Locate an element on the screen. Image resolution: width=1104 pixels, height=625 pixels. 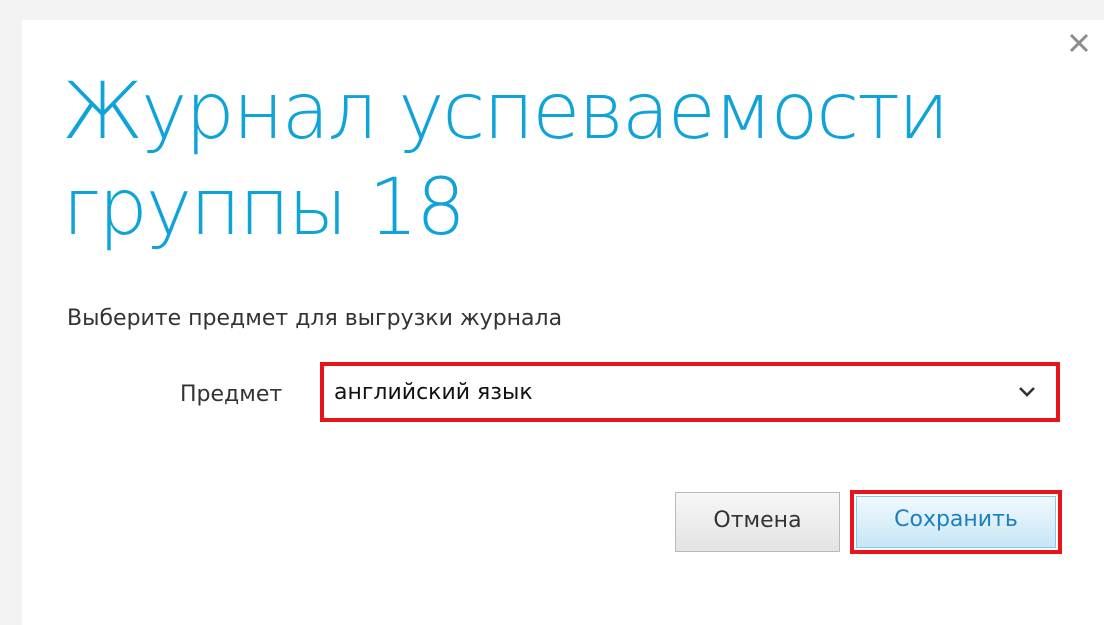
subject-select-value: английский язык is located at coordinates (433, 392).